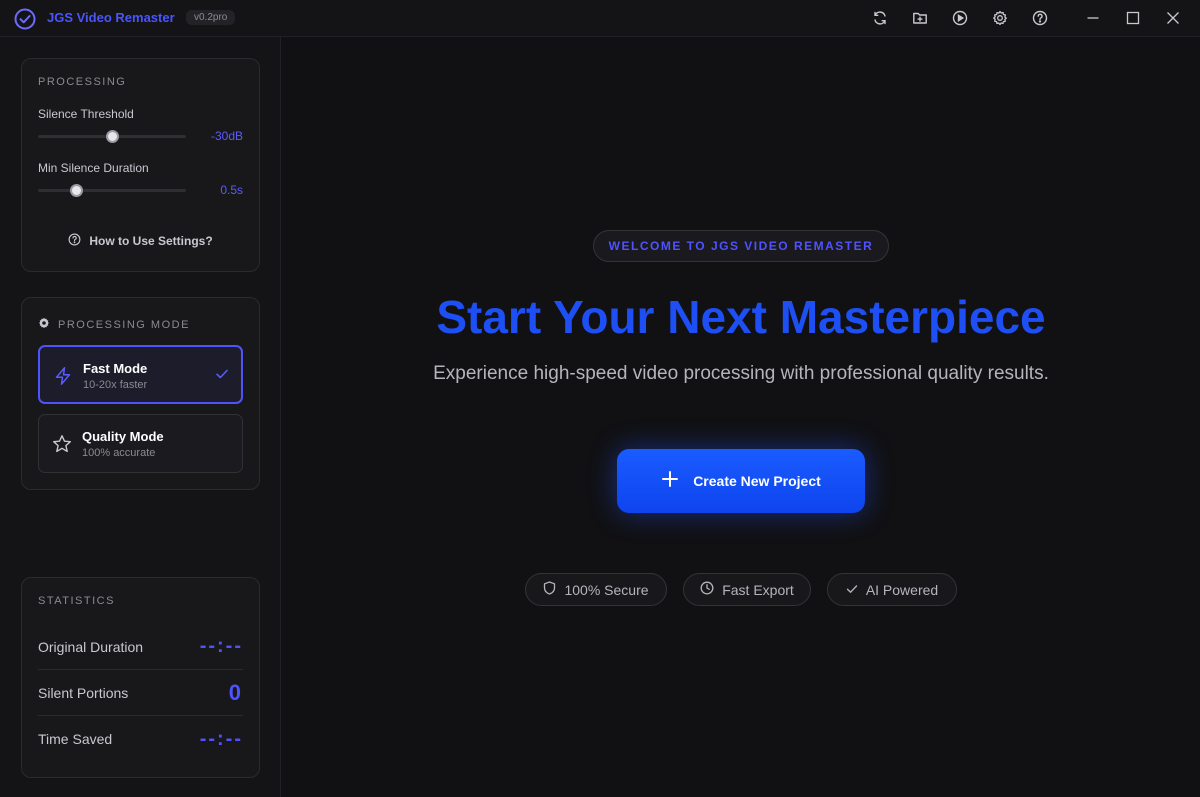  Describe the element at coordinates (82, 82) in the screenshot. I see `processing-section-label: PROCESSING` at that location.